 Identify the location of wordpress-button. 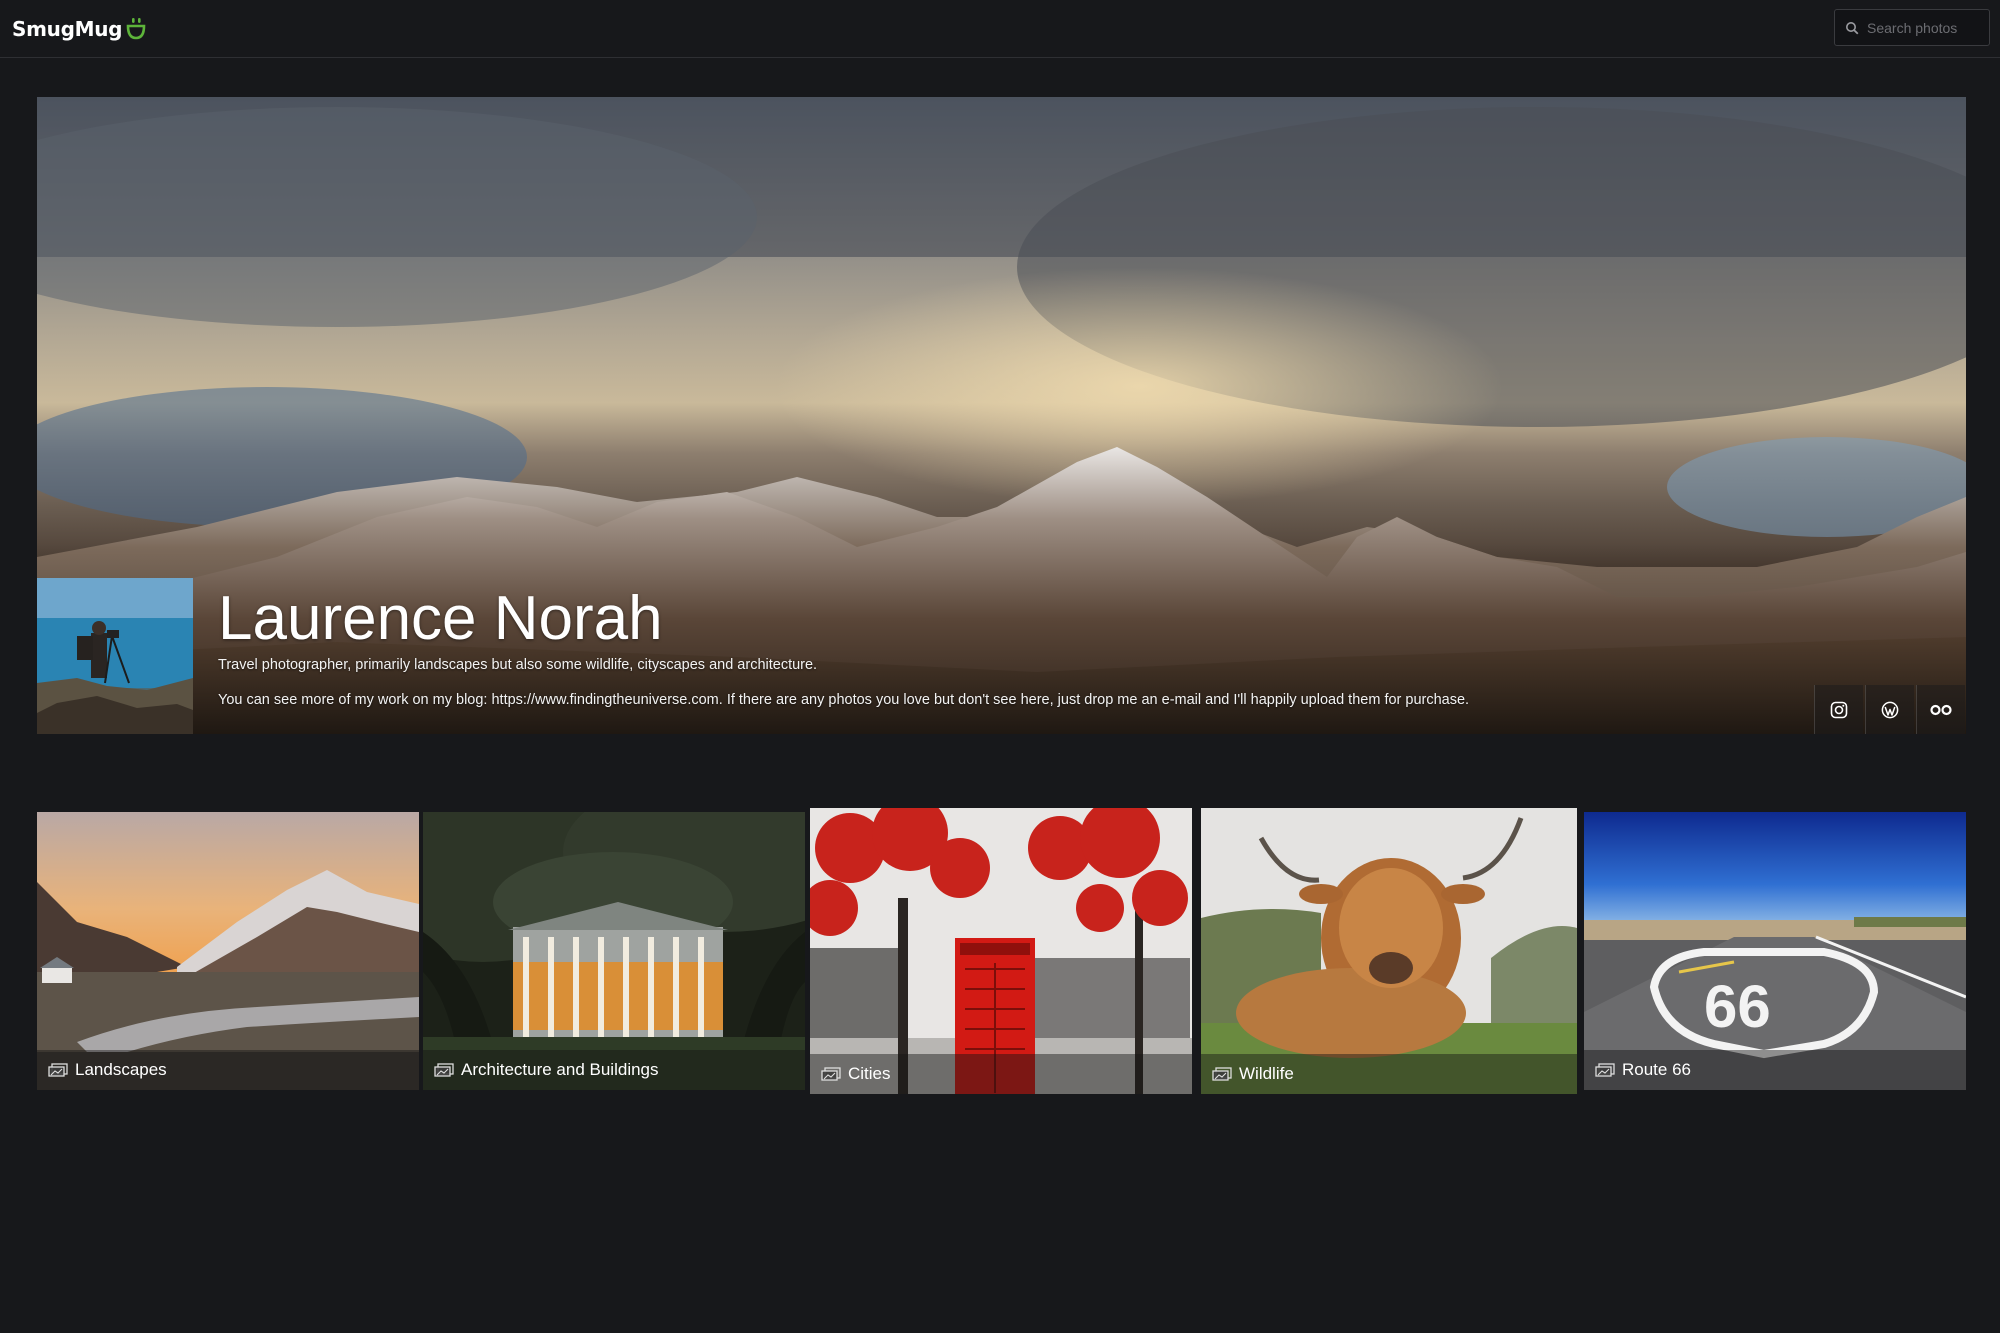
(1889, 709).